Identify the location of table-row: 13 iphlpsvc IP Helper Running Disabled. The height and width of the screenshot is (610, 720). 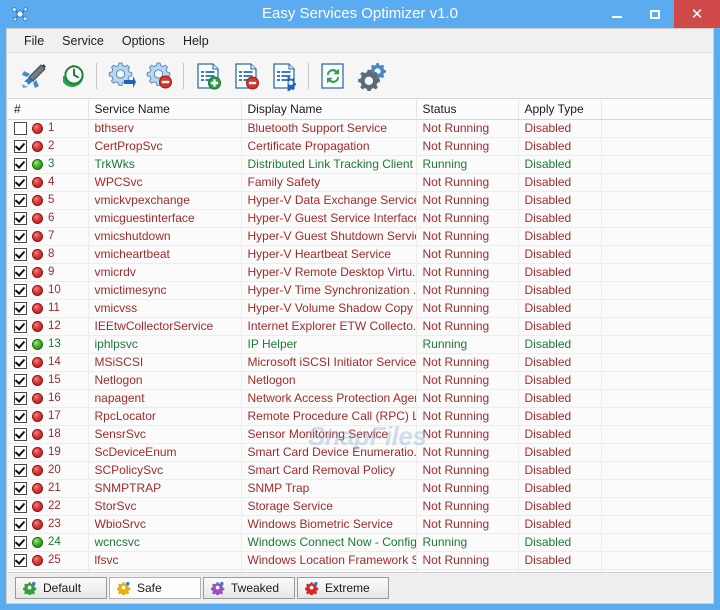
(360, 344).